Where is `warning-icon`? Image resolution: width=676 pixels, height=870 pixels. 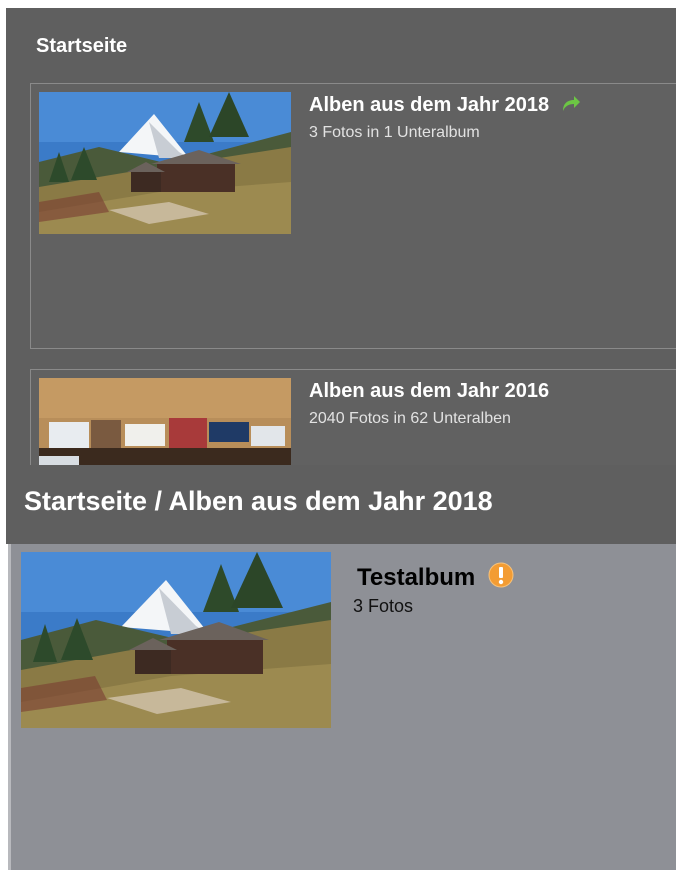 warning-icon is located at coordinates (501, 578).